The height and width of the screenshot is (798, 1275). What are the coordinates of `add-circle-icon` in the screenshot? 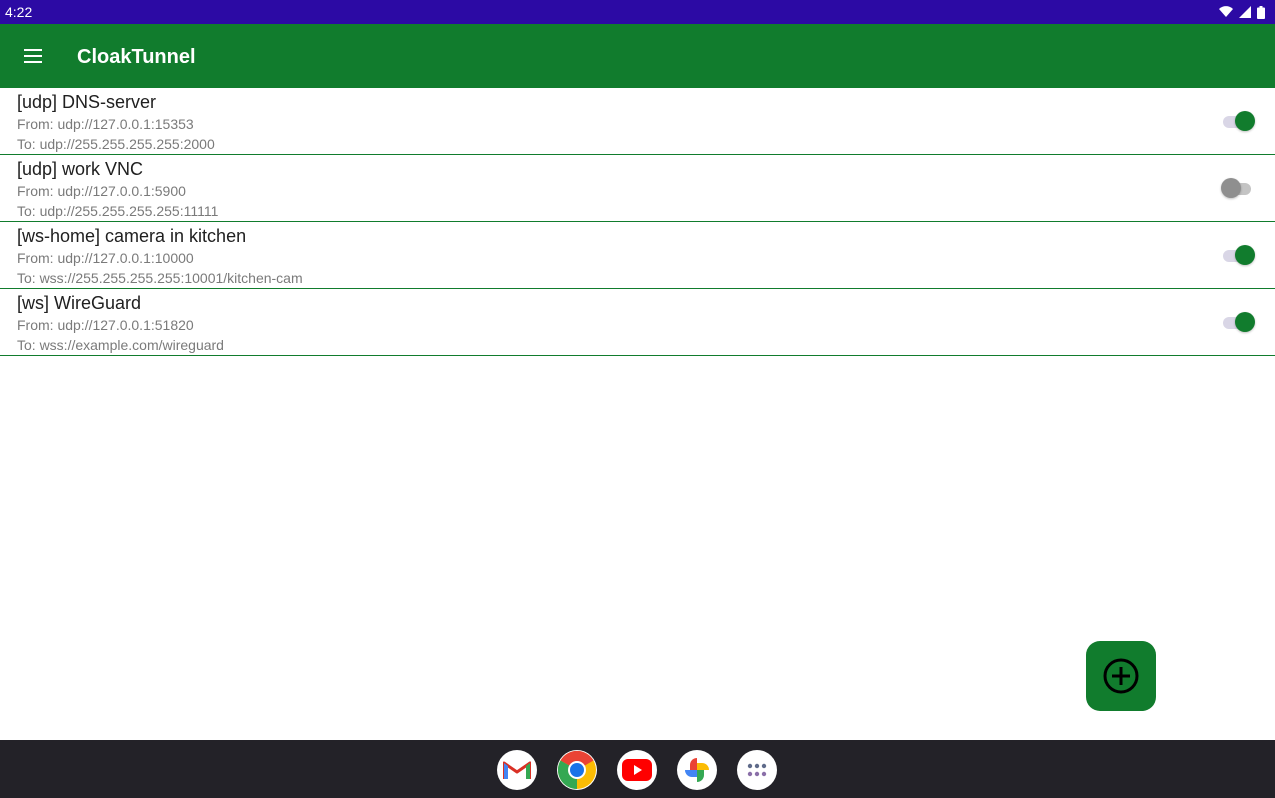 It's located at (1121, 676).